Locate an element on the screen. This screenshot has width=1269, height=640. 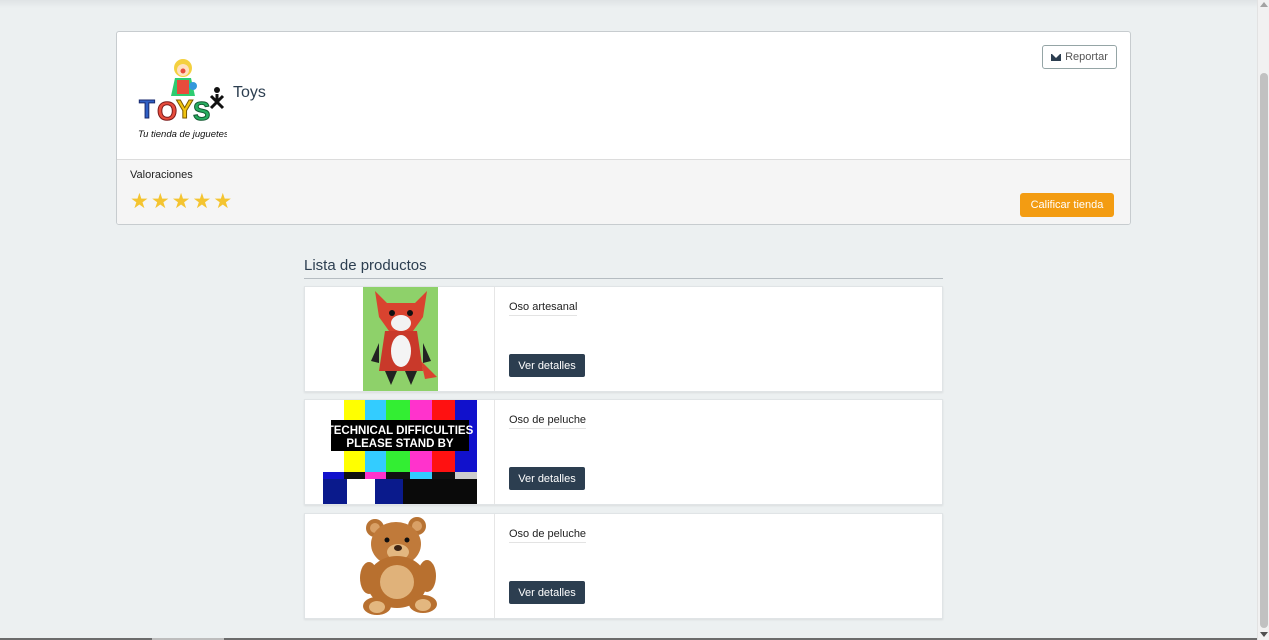
svg-text: Y is located at coordinates (184, 109).